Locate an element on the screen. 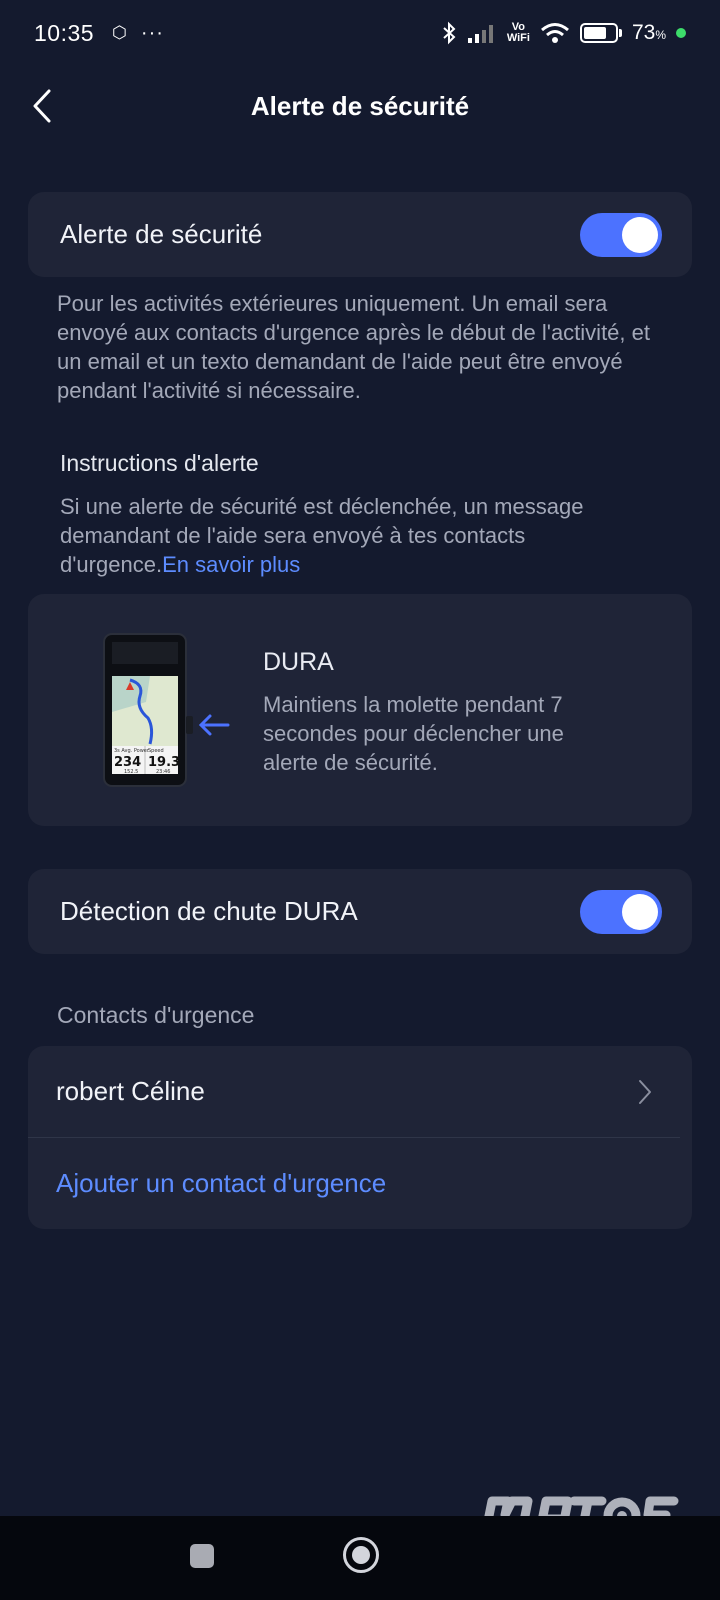 Image resolution: width=720 pixels, height=1600 pixels. back-button is located at coordinates (42, 106).